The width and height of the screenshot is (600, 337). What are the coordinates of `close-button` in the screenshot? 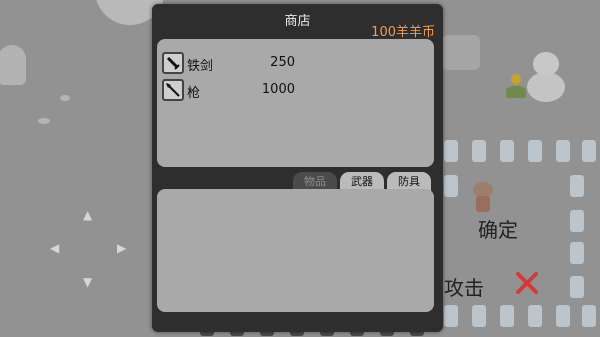 It's located at (527, 283).